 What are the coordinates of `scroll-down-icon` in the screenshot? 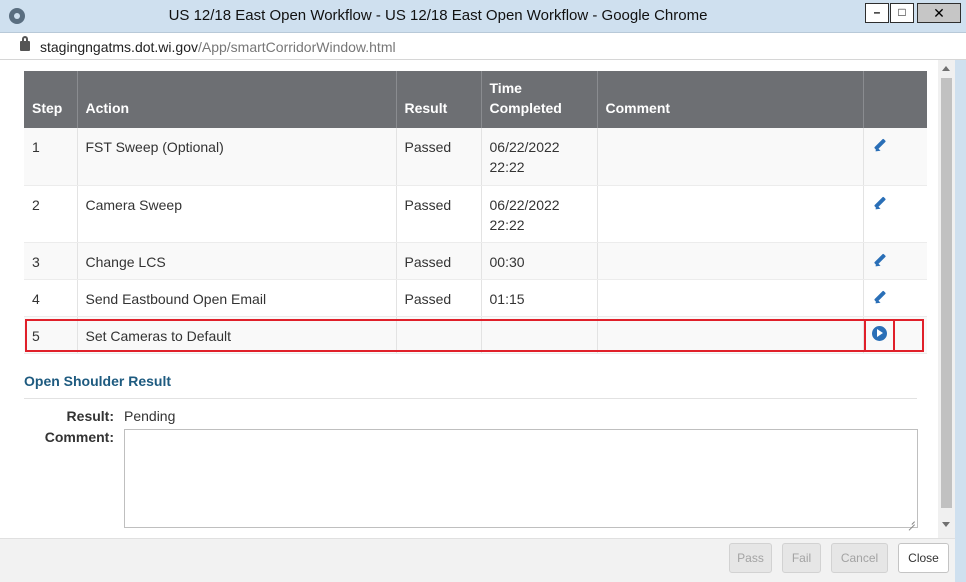 It's located at (946, 524).